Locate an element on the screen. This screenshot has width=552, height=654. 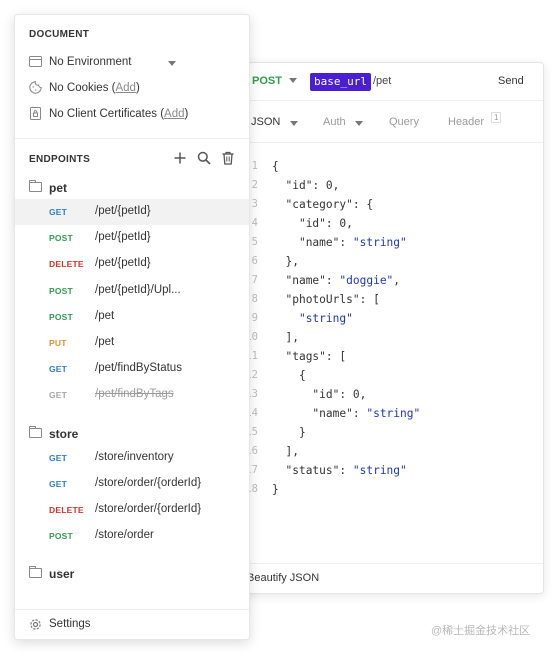
endpoint-path: /pet/findByTags is located at coordinates (134, 394).